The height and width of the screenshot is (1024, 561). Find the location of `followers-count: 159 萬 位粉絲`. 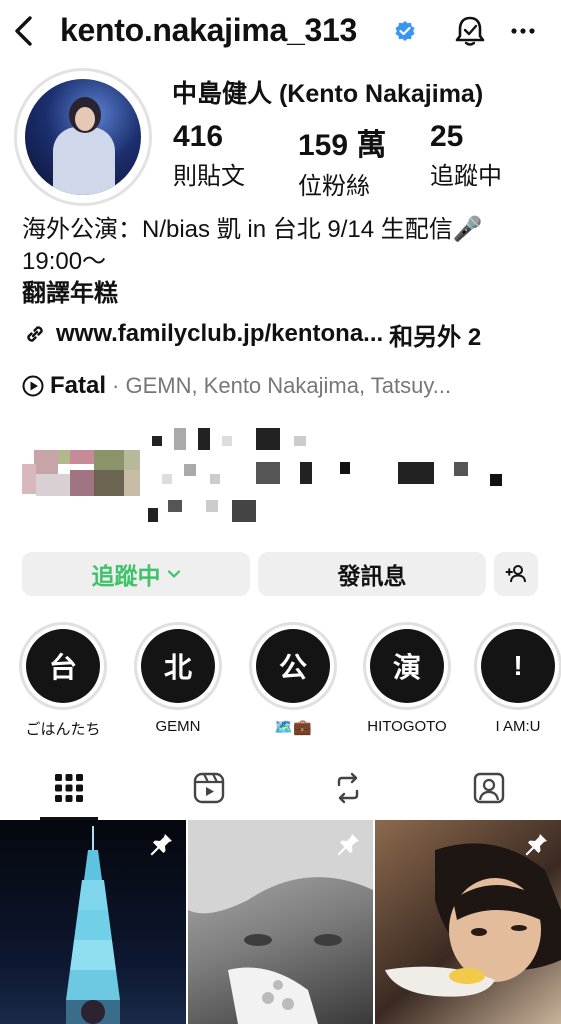

followers-count: 159 萬 位粉絲 is located at coordinates (342, 160).